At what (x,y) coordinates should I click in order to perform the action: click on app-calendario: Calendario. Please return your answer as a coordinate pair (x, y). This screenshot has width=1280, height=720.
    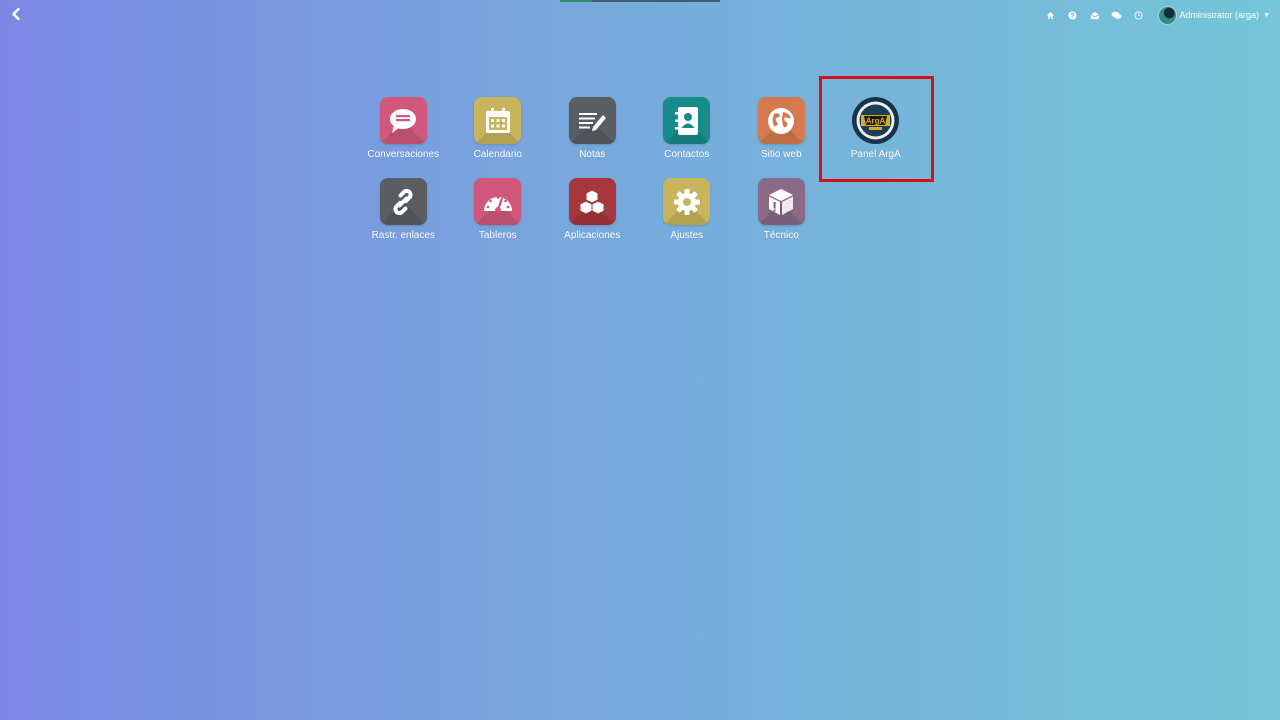
    Looking at the image, I should click on (498, 125).